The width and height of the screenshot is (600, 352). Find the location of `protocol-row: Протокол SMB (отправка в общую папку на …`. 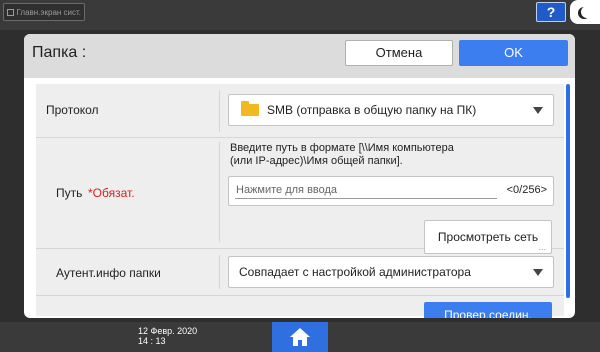

protocol-row: Протокол SMB (отправка в общую папку на … is located at coordinates (300, 111).